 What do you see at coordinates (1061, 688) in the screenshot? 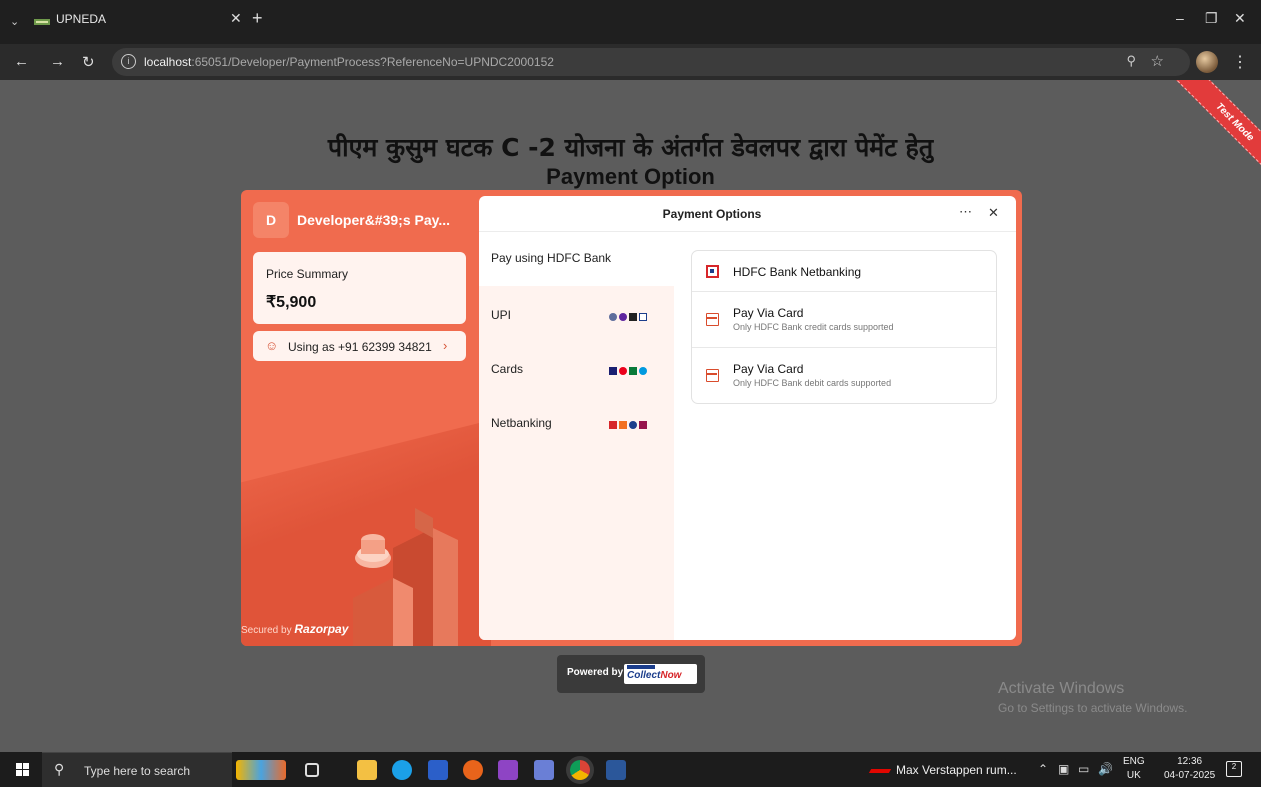
I see `activate-title: Activate Windows` at bounding box center [1061, 688].